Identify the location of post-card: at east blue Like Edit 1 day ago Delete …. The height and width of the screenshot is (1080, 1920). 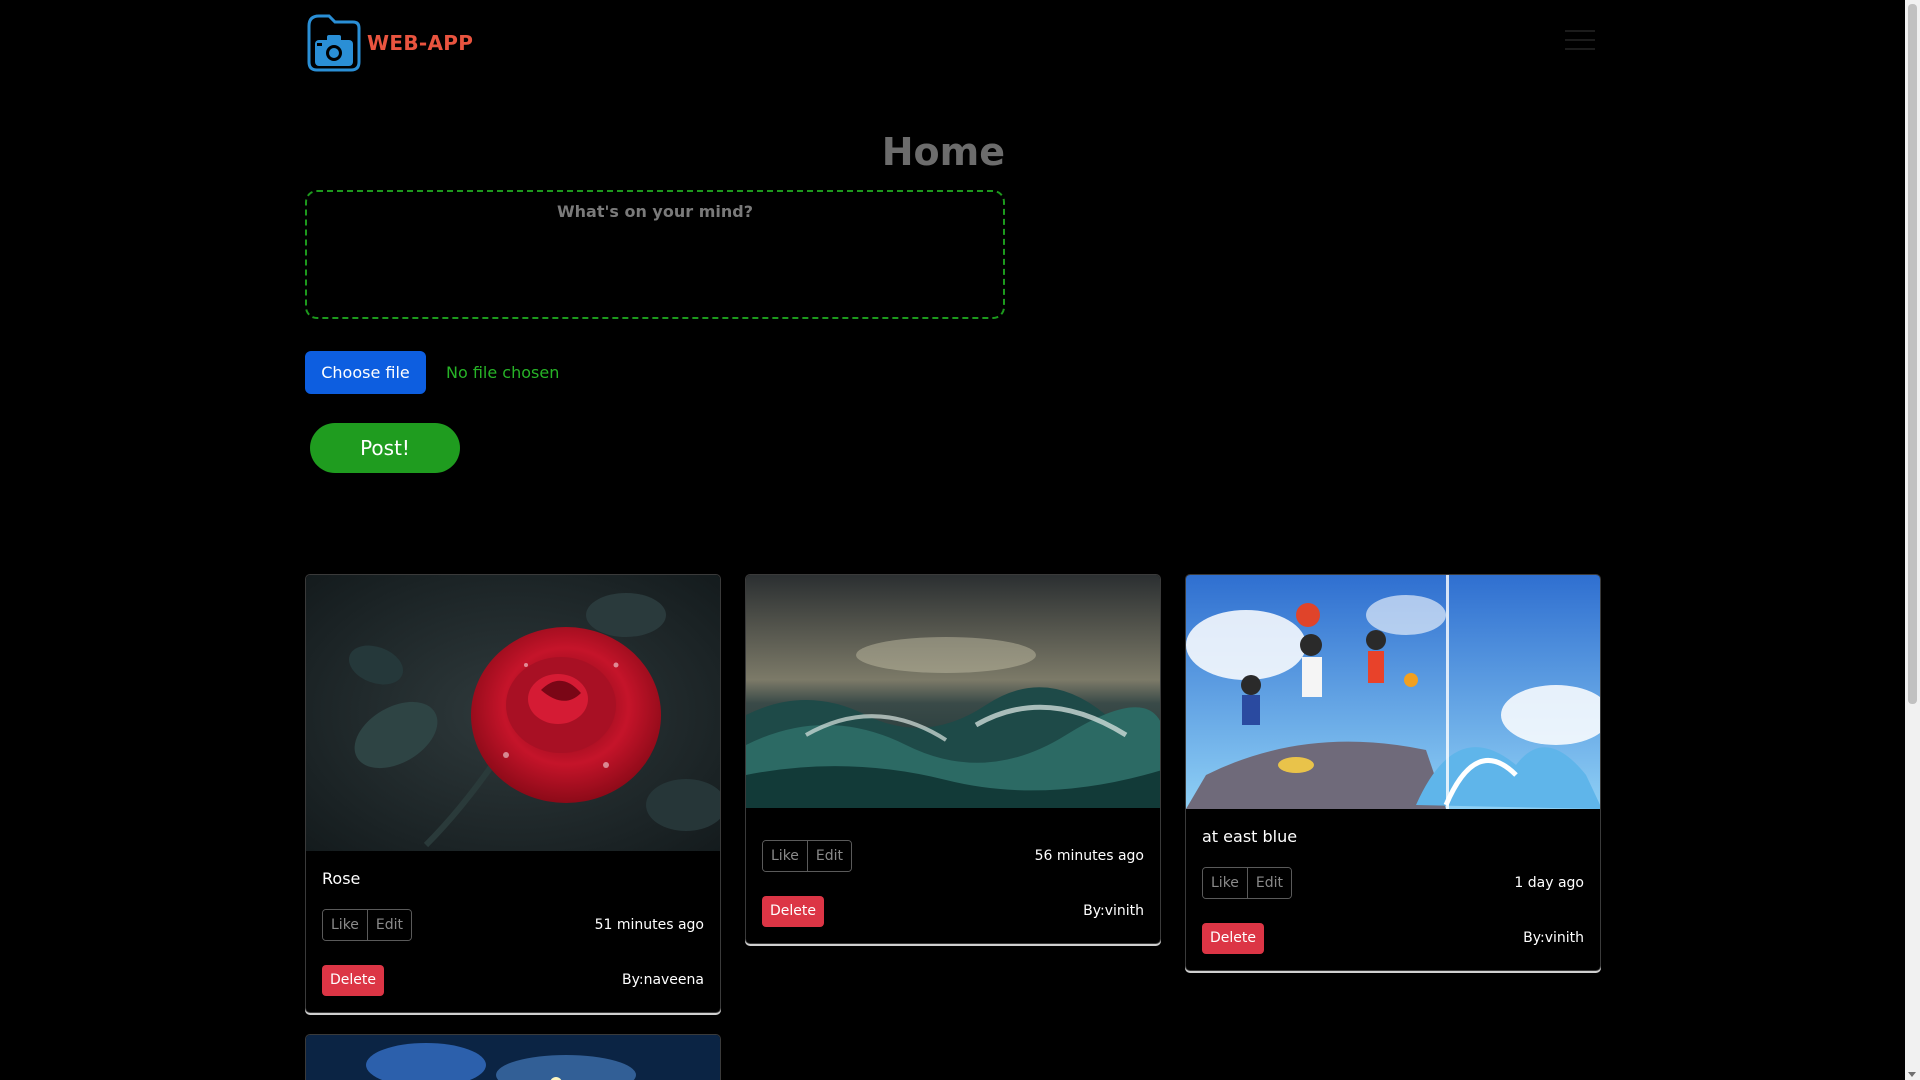
(1393, 772).